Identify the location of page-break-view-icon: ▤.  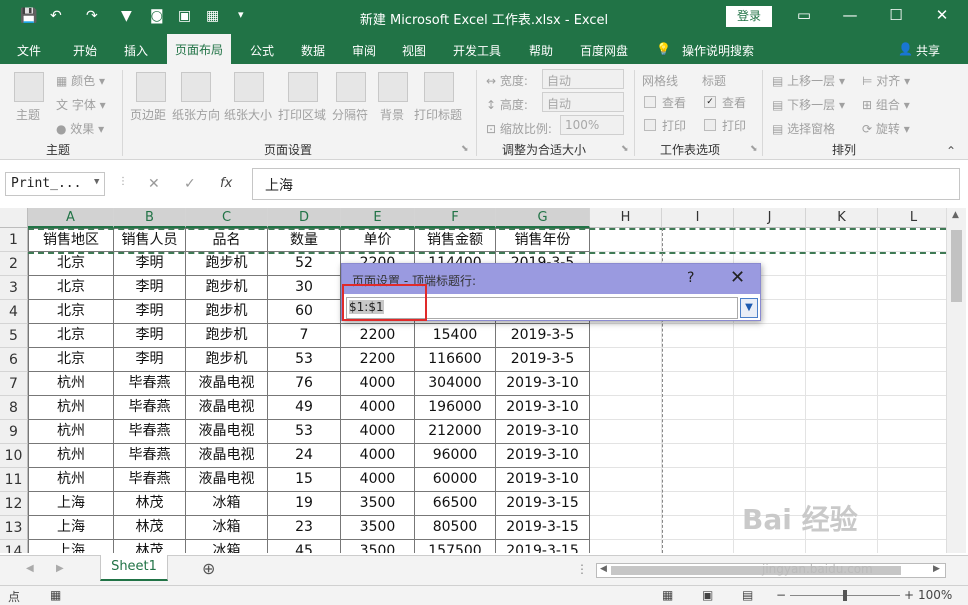
(747, 595).